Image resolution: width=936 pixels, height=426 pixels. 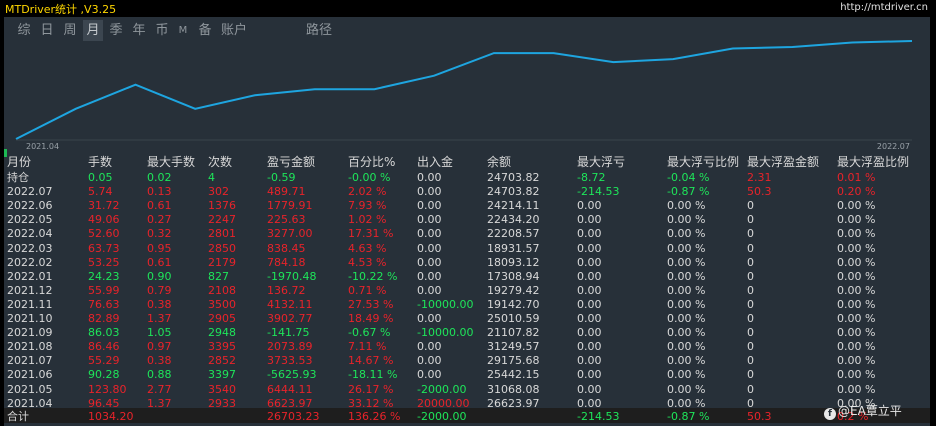 What do you see at coordinates (442, 416) in the screenshot?
I see `total-cell: -2000.00` at bounding box center [442, 416].